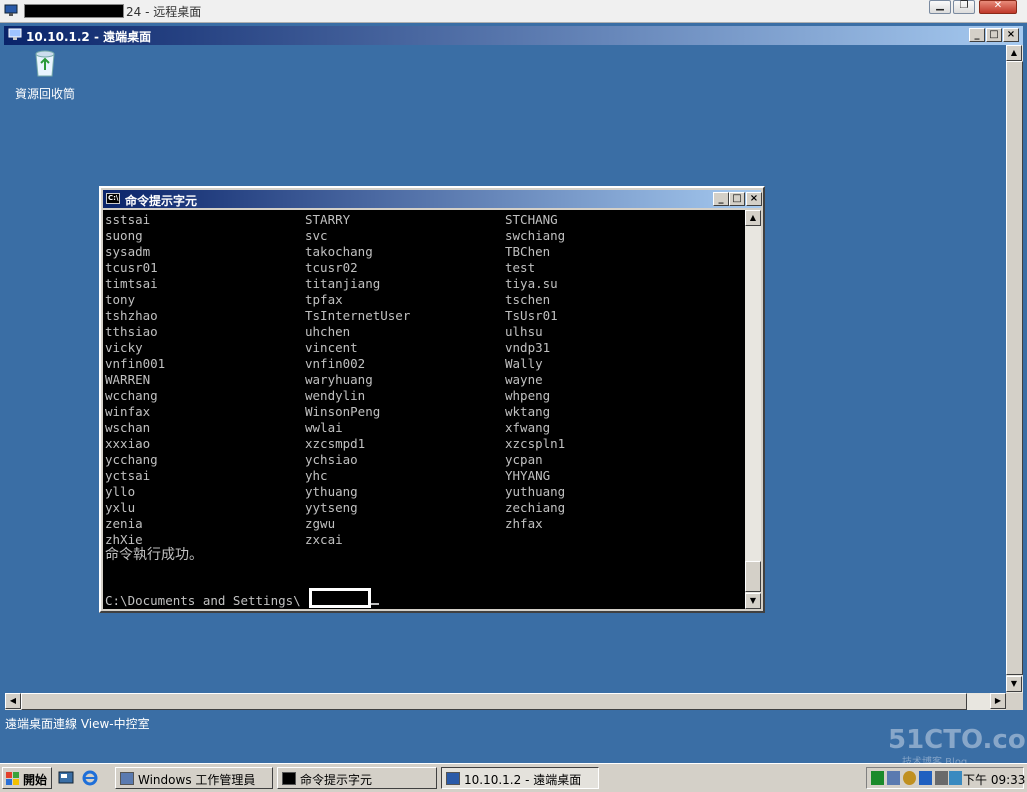 The image size is (1027, 792). What do you see at coordinates (343, 411) in the screenshot?
I see `username-cell: WinsonPeng` at bounding box center [343, 411].